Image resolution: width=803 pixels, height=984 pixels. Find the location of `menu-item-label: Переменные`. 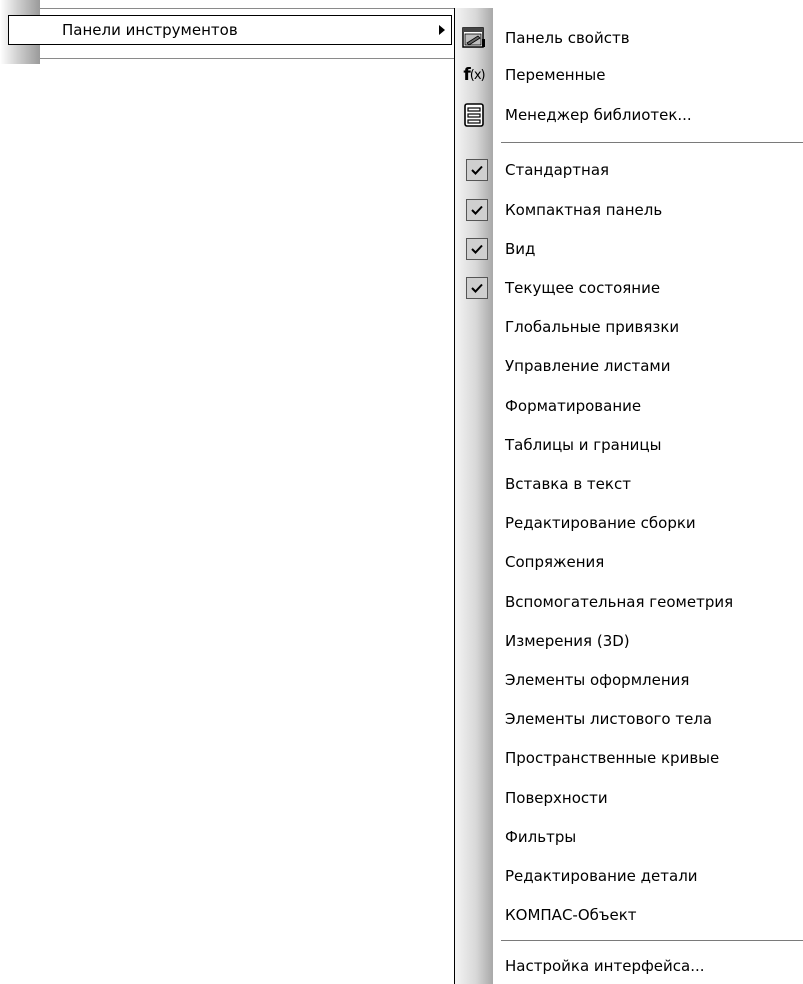

menu-item-label: Переменные is located at coordinates (555, 75).